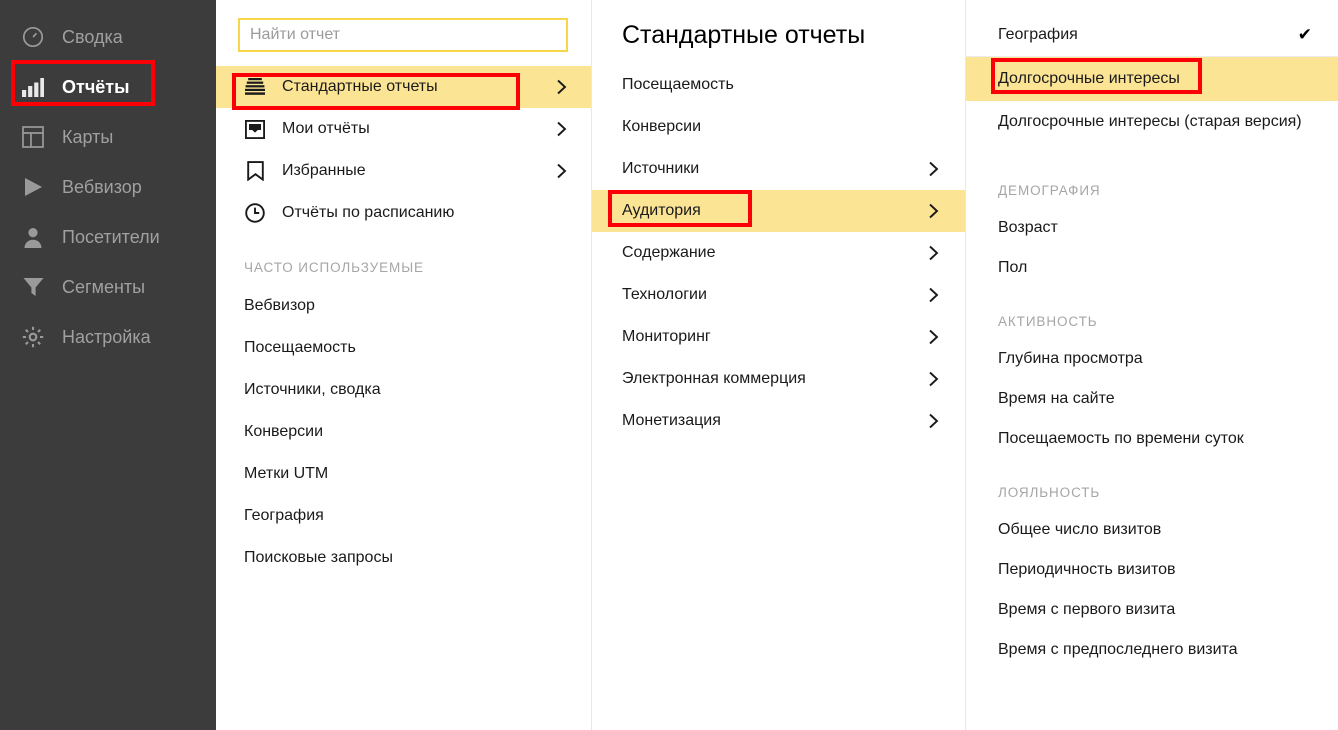 This screenshot has width=1338, height=730. I want to click on sidebar-item-summary: Сводка, so click(108, 37).